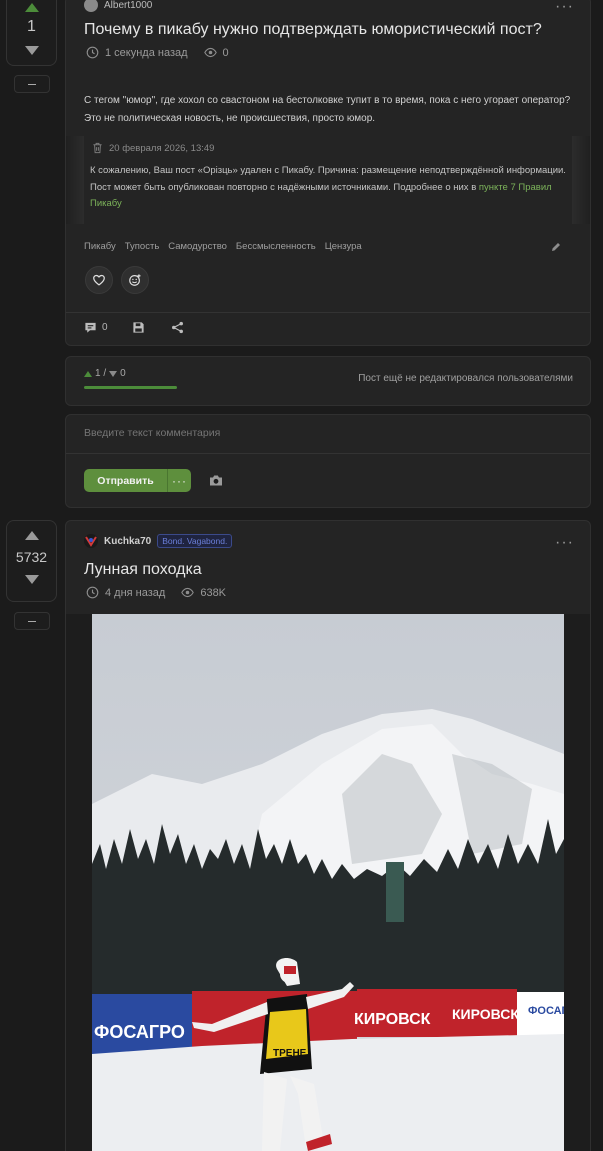 The width and height of the screenshot is (603, 1151). Describe the element at coordinates (142, 246) in the screenshot. I see `tag: Тупость` at that location.